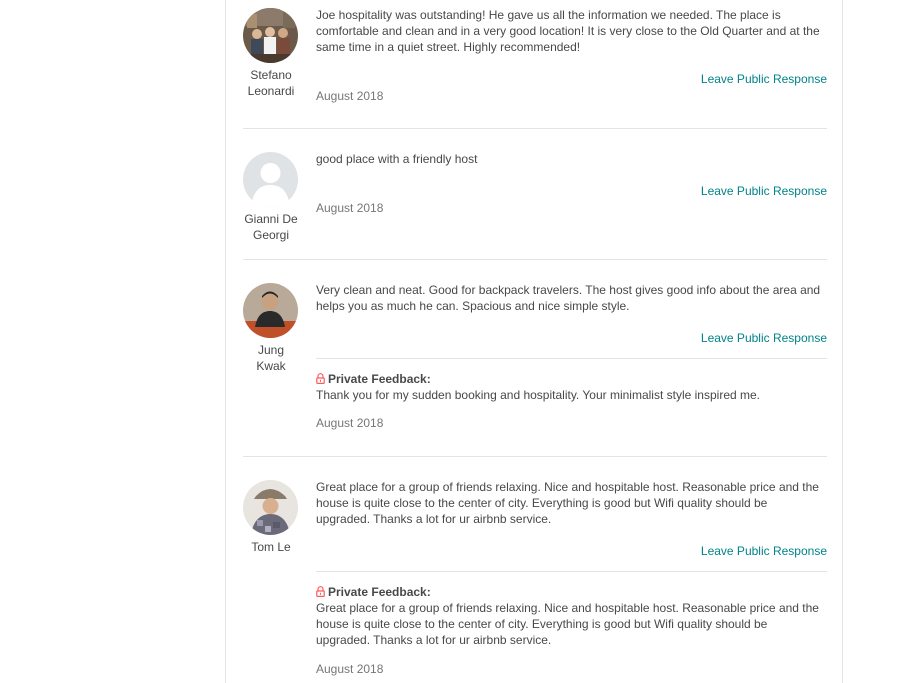  Describe the element at coordinates (397, 159) in the screenshot. I see `review-text: good place with a friendly host` at that location.